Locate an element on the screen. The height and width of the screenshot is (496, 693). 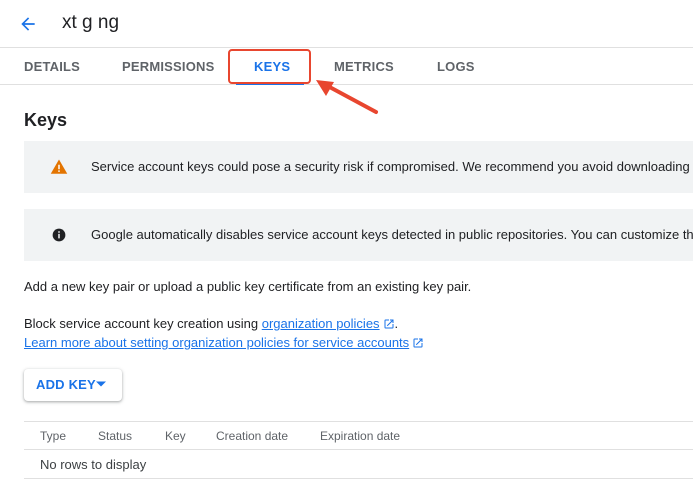
add-key-label: ADD KEY is located at coordinates (66, 384).